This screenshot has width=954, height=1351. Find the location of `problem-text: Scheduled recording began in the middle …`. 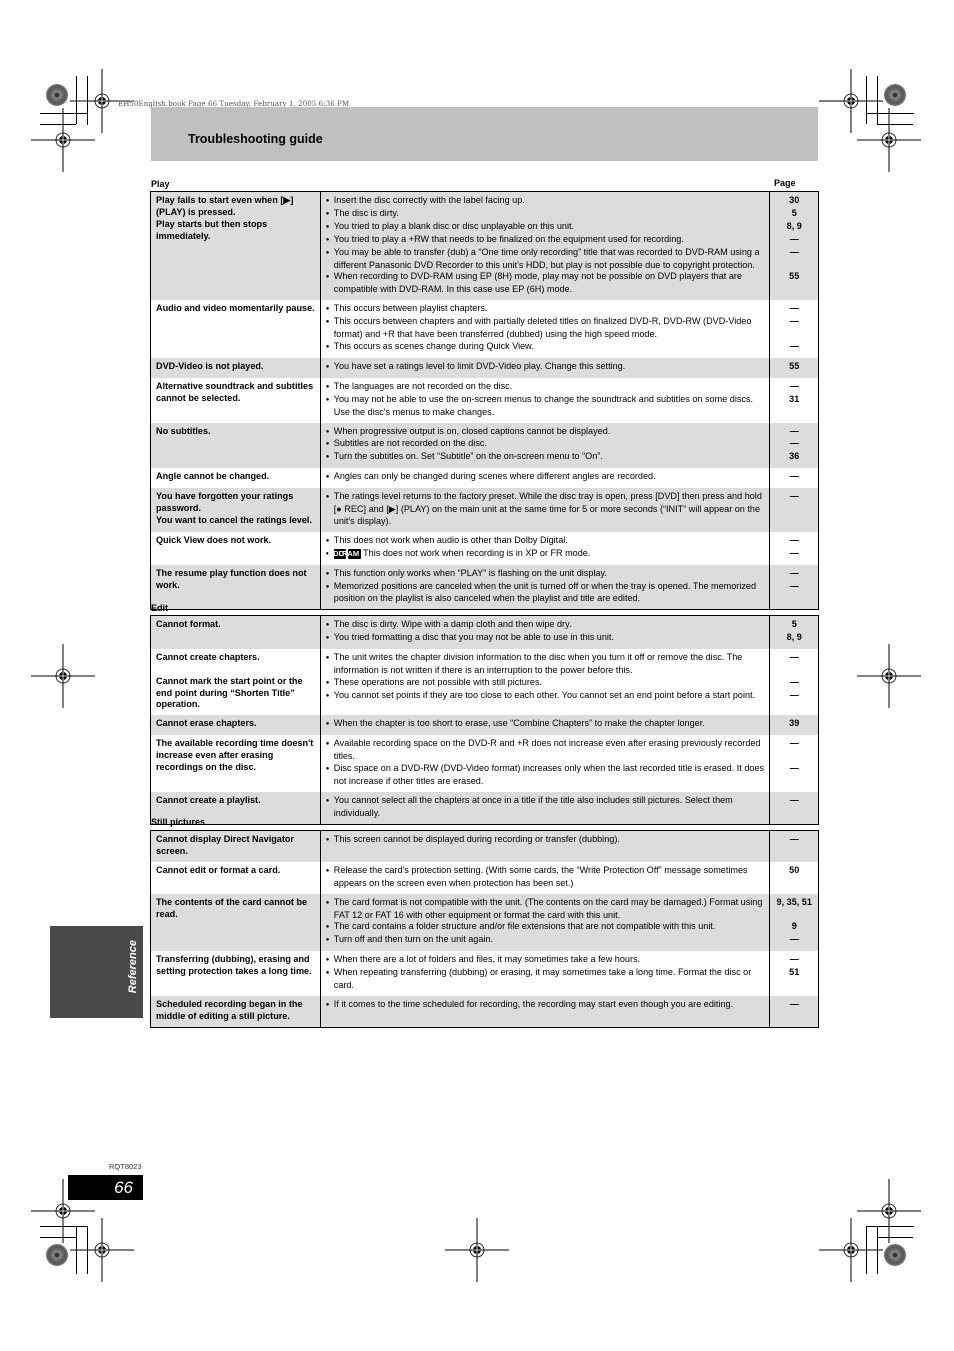

problem-text: Scheduled recording began in the middle … is located at coordinates (229, 1009).